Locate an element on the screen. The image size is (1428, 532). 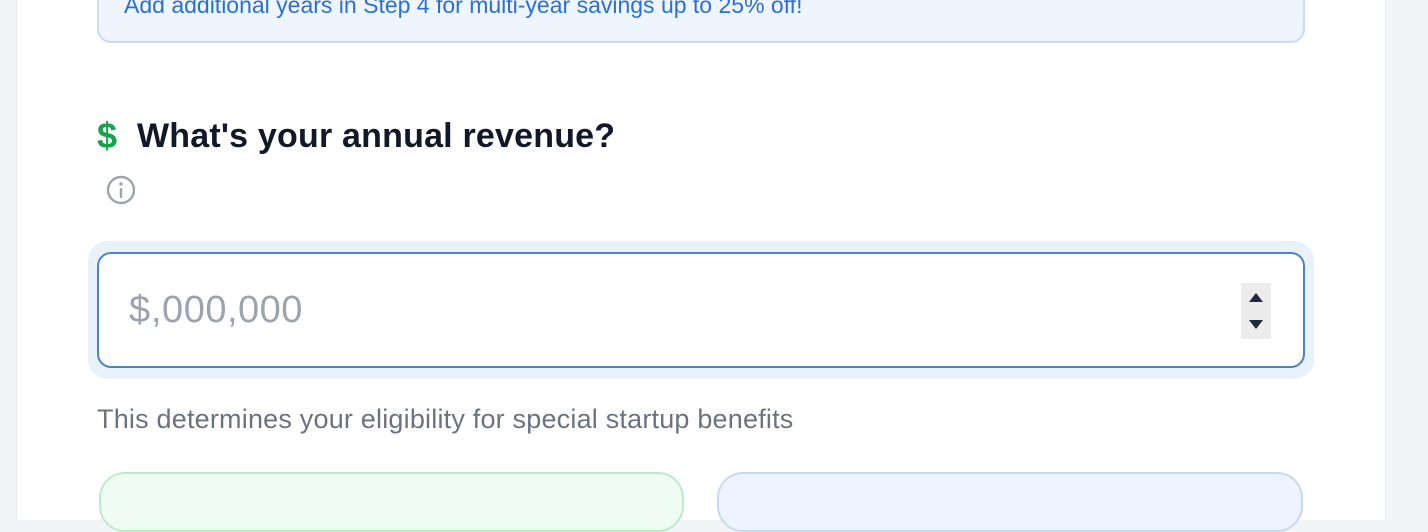
question-title: What's your annual revenue? is located at coordinates (376, 135).